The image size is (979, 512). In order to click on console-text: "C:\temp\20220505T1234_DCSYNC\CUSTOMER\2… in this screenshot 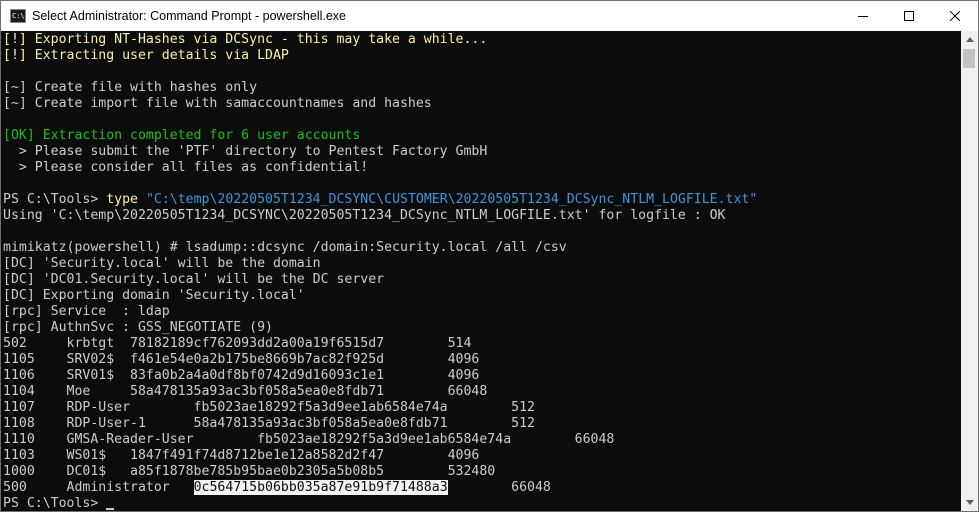, I will do `click(451, 199)`.